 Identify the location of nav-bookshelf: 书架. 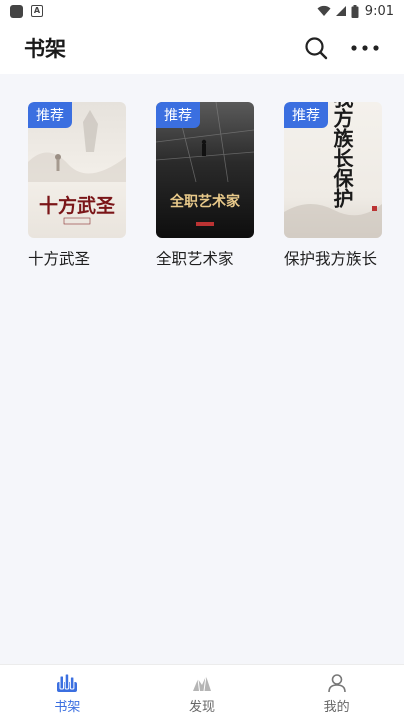
(67, 692).